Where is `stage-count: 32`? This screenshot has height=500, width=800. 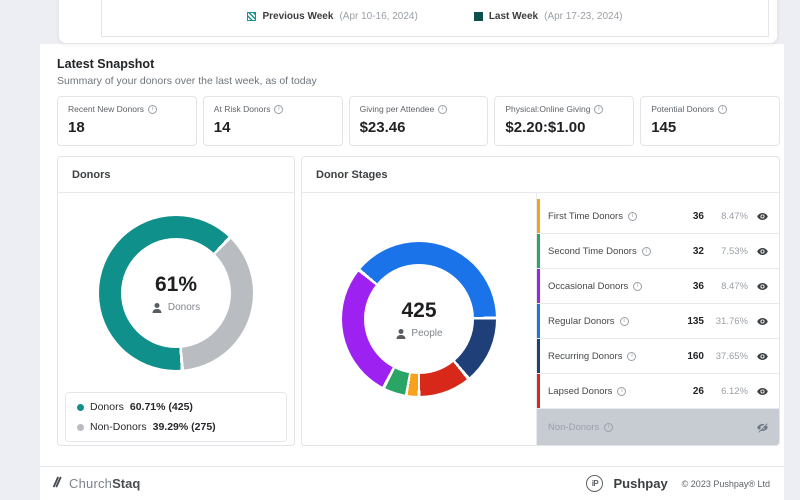 stage-count: 32 is located at coordinates (698, 251).